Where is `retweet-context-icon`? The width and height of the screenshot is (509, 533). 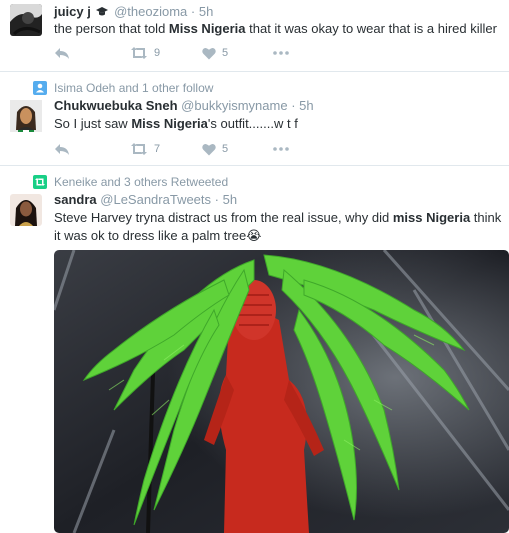 retweet-context-icon is located at coordinates (40, 182).